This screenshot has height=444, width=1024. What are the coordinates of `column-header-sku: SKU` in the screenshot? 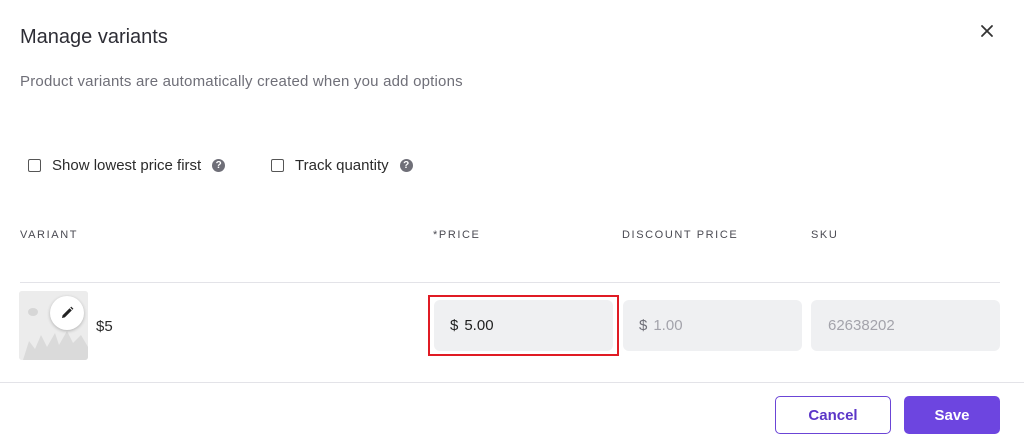 It's located at (825, 235).